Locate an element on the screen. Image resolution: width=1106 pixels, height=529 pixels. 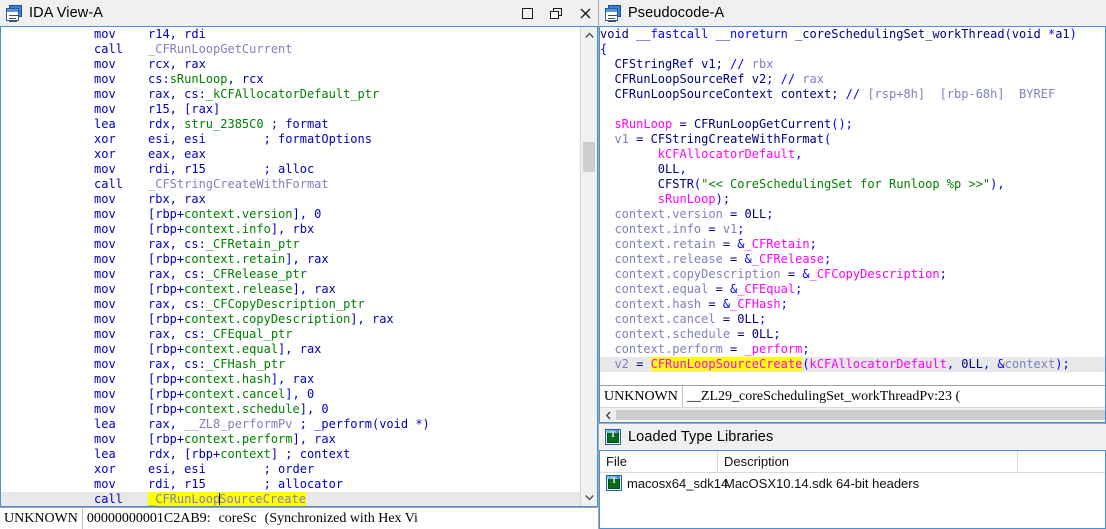
pseudocode-line: kCFAllocatorDefault, is located at coordinates (852, 154).